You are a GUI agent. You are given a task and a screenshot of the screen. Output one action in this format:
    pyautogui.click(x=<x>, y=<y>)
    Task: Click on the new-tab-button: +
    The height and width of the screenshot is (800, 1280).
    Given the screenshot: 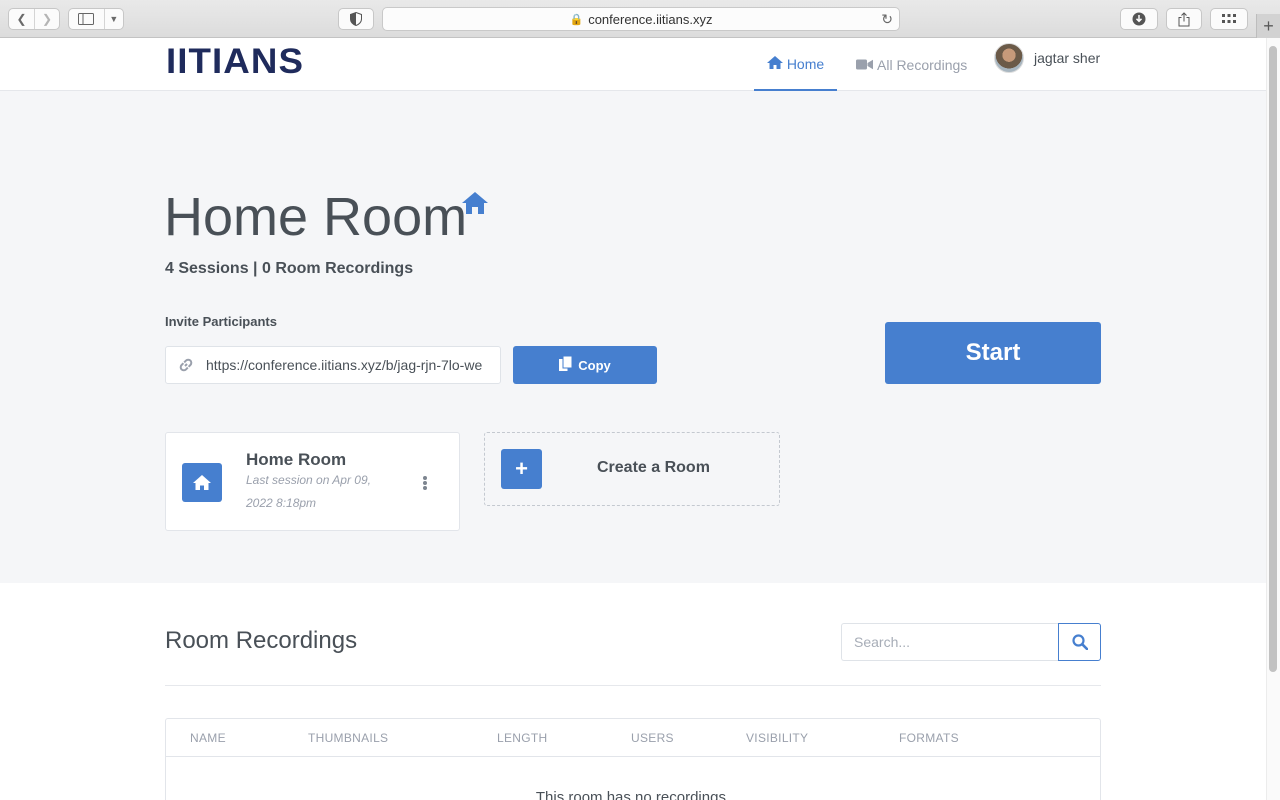 What is the action you would take?
    pyautogui.click(x=1268, y=26)
    